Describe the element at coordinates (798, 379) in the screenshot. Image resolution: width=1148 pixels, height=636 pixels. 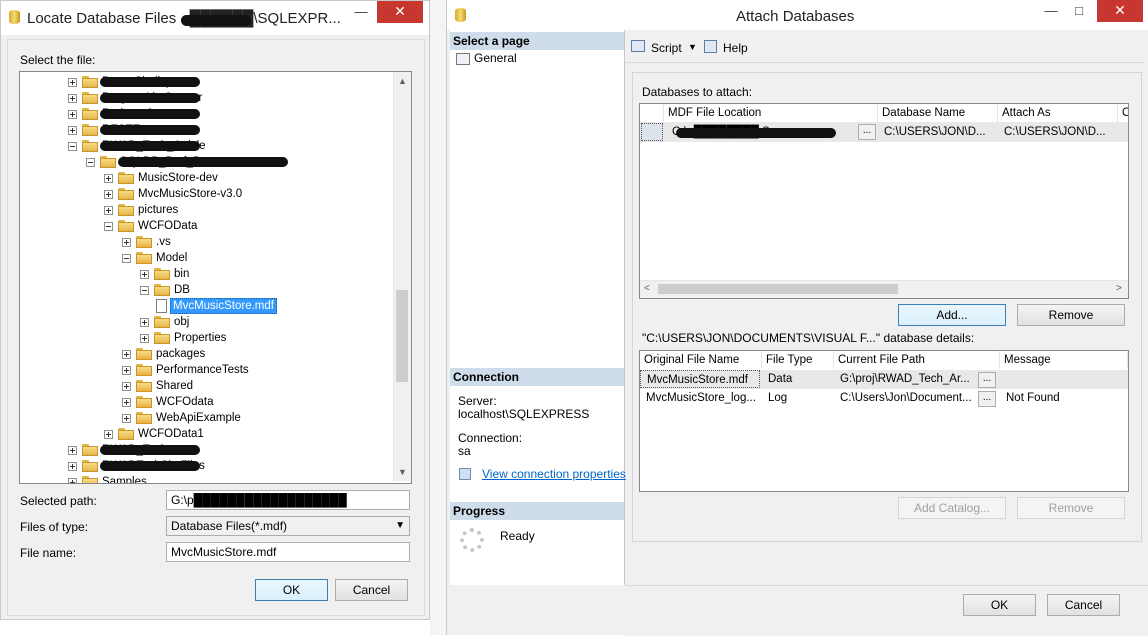
I see `cell-file-type: Data` at that location.